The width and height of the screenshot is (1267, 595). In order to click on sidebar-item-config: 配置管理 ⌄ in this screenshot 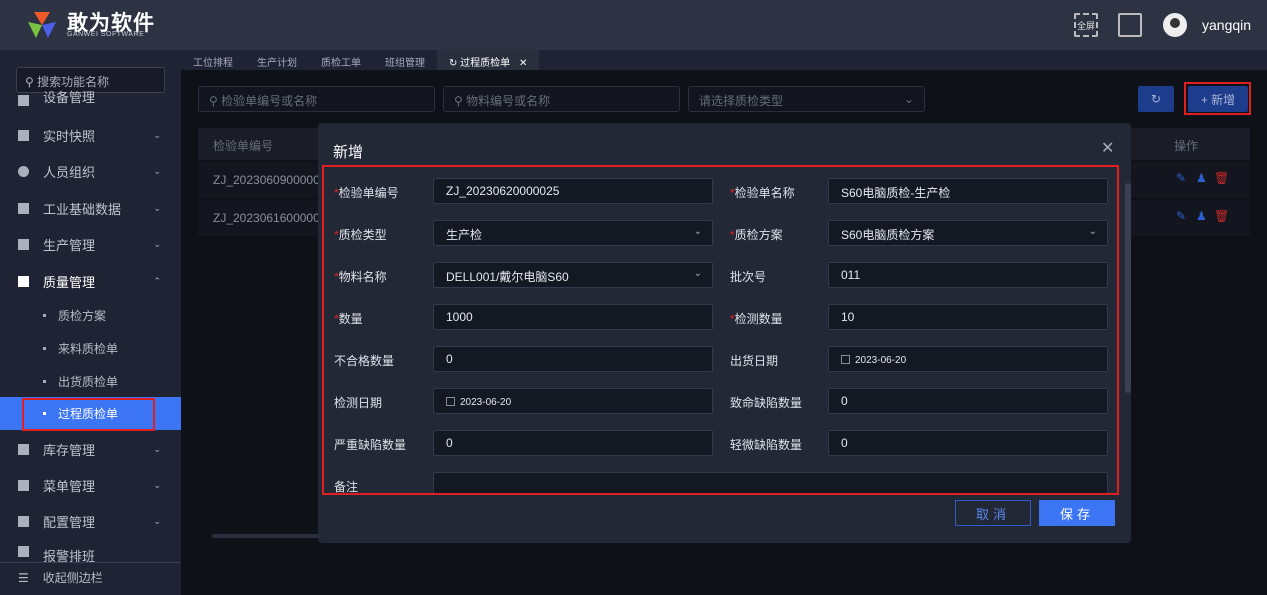, I will do `click(90, 521)`.